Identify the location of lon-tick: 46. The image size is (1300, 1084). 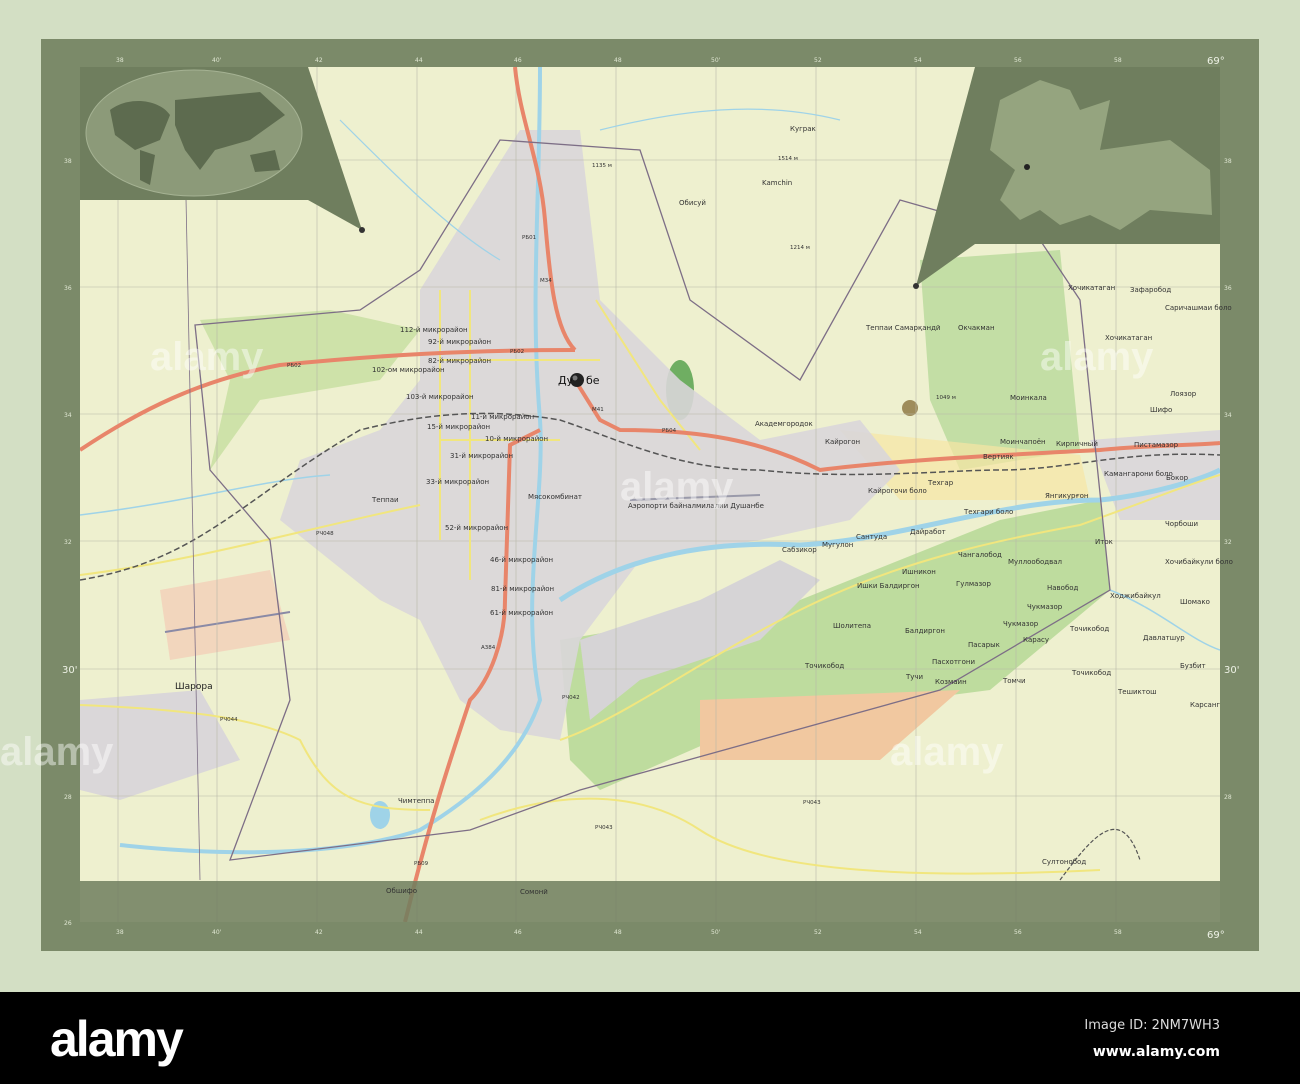
(518, 932).